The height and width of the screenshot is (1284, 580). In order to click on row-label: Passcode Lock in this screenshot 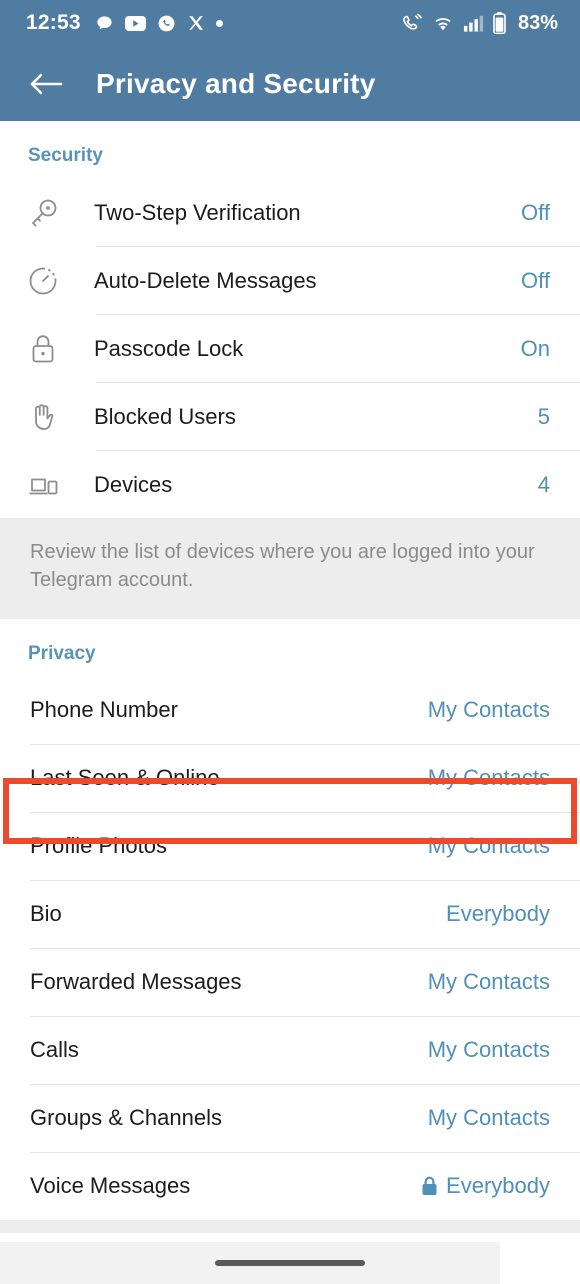, I will do `click(169, 348)`.